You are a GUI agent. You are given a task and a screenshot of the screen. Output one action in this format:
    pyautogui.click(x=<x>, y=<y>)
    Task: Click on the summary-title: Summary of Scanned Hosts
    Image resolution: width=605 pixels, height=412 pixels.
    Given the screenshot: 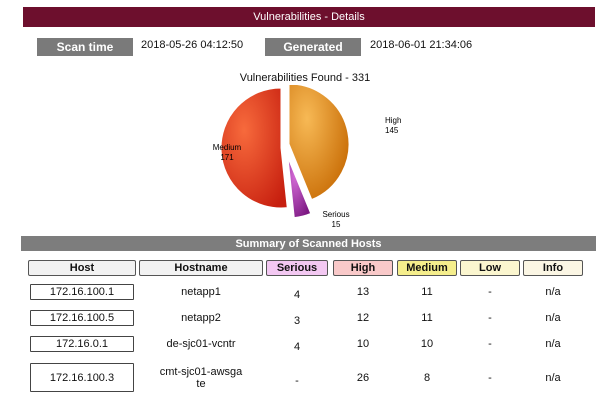 What is the action you would take?
    pyautogui.click(x=308, y=243)
    